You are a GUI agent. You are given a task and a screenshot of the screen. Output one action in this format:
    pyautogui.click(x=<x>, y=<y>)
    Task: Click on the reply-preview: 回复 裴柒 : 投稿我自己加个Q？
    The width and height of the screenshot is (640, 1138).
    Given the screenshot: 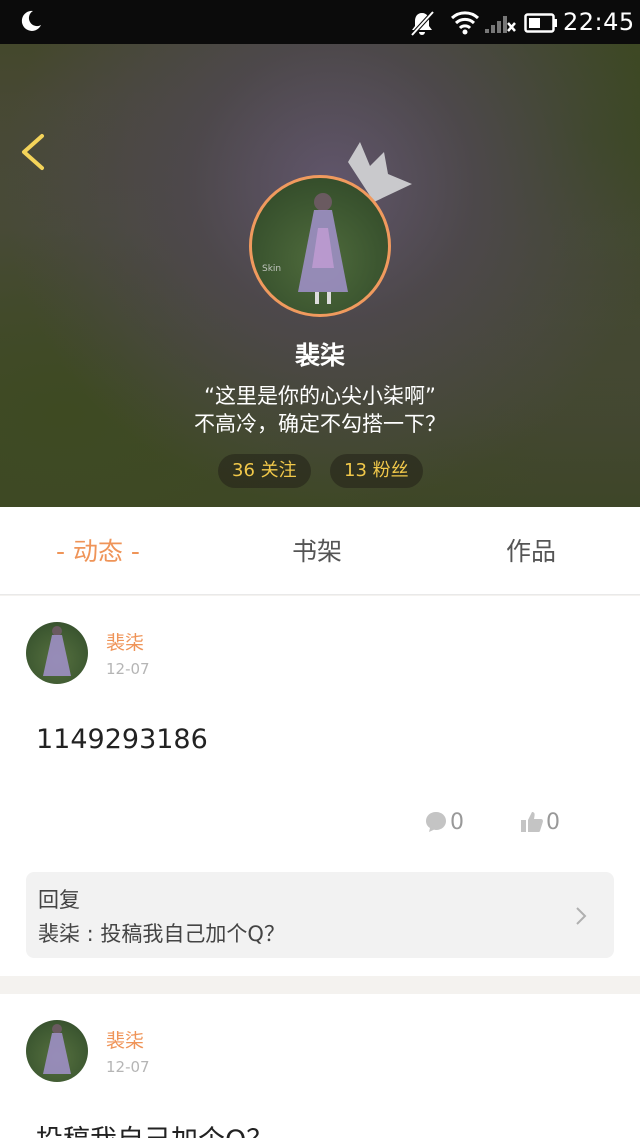 What is the action you would take?
    pyautogui.click(x=320, y=915)
    